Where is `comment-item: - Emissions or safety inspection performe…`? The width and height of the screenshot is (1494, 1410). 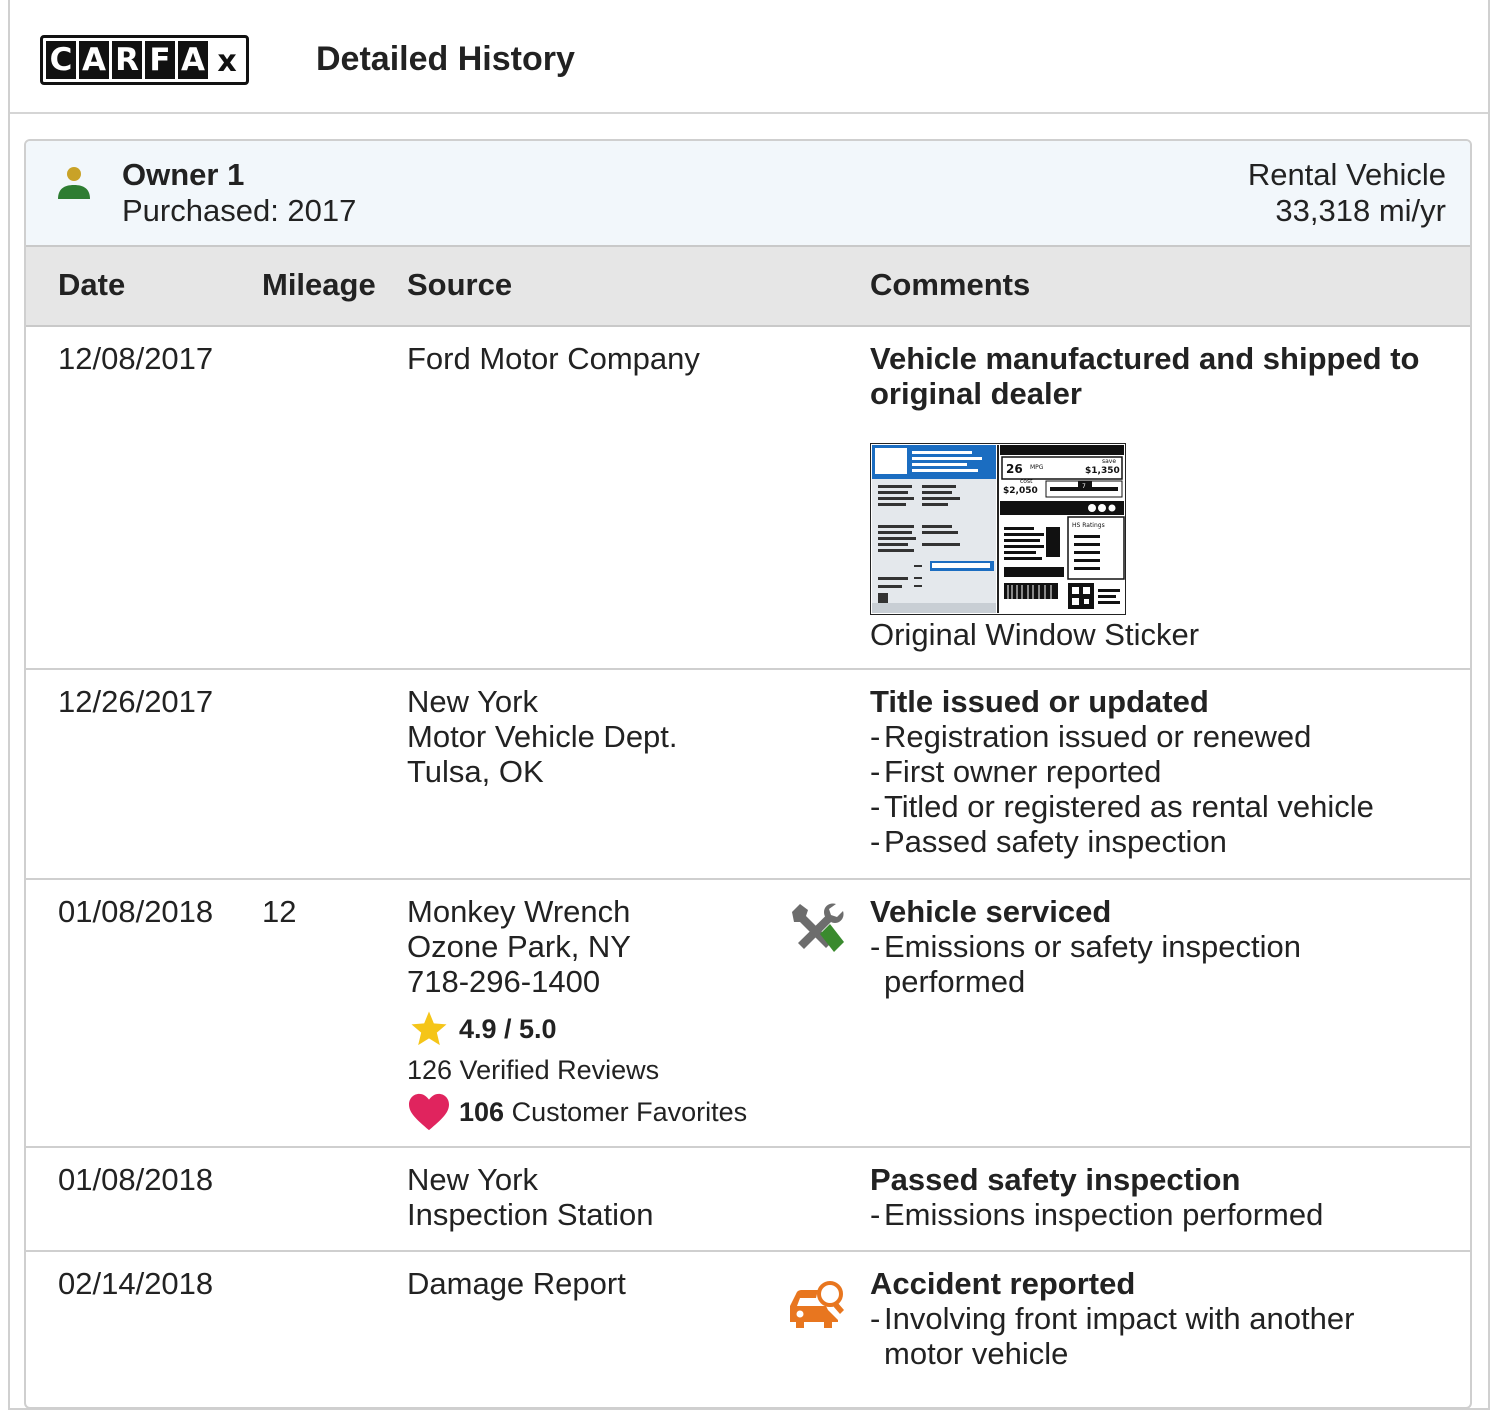 comment-item: - Emissions or safety inspection performe… is located at coordinates (1085, 964).